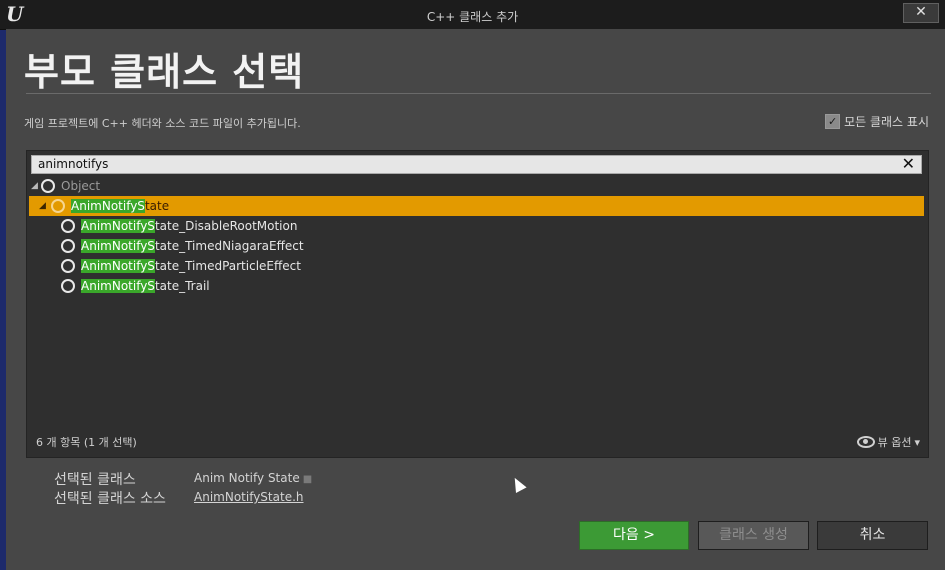 The height and width of the screenshot is (570, 945). I want to click on clear-search-icon: ✕, so click(908, 163).